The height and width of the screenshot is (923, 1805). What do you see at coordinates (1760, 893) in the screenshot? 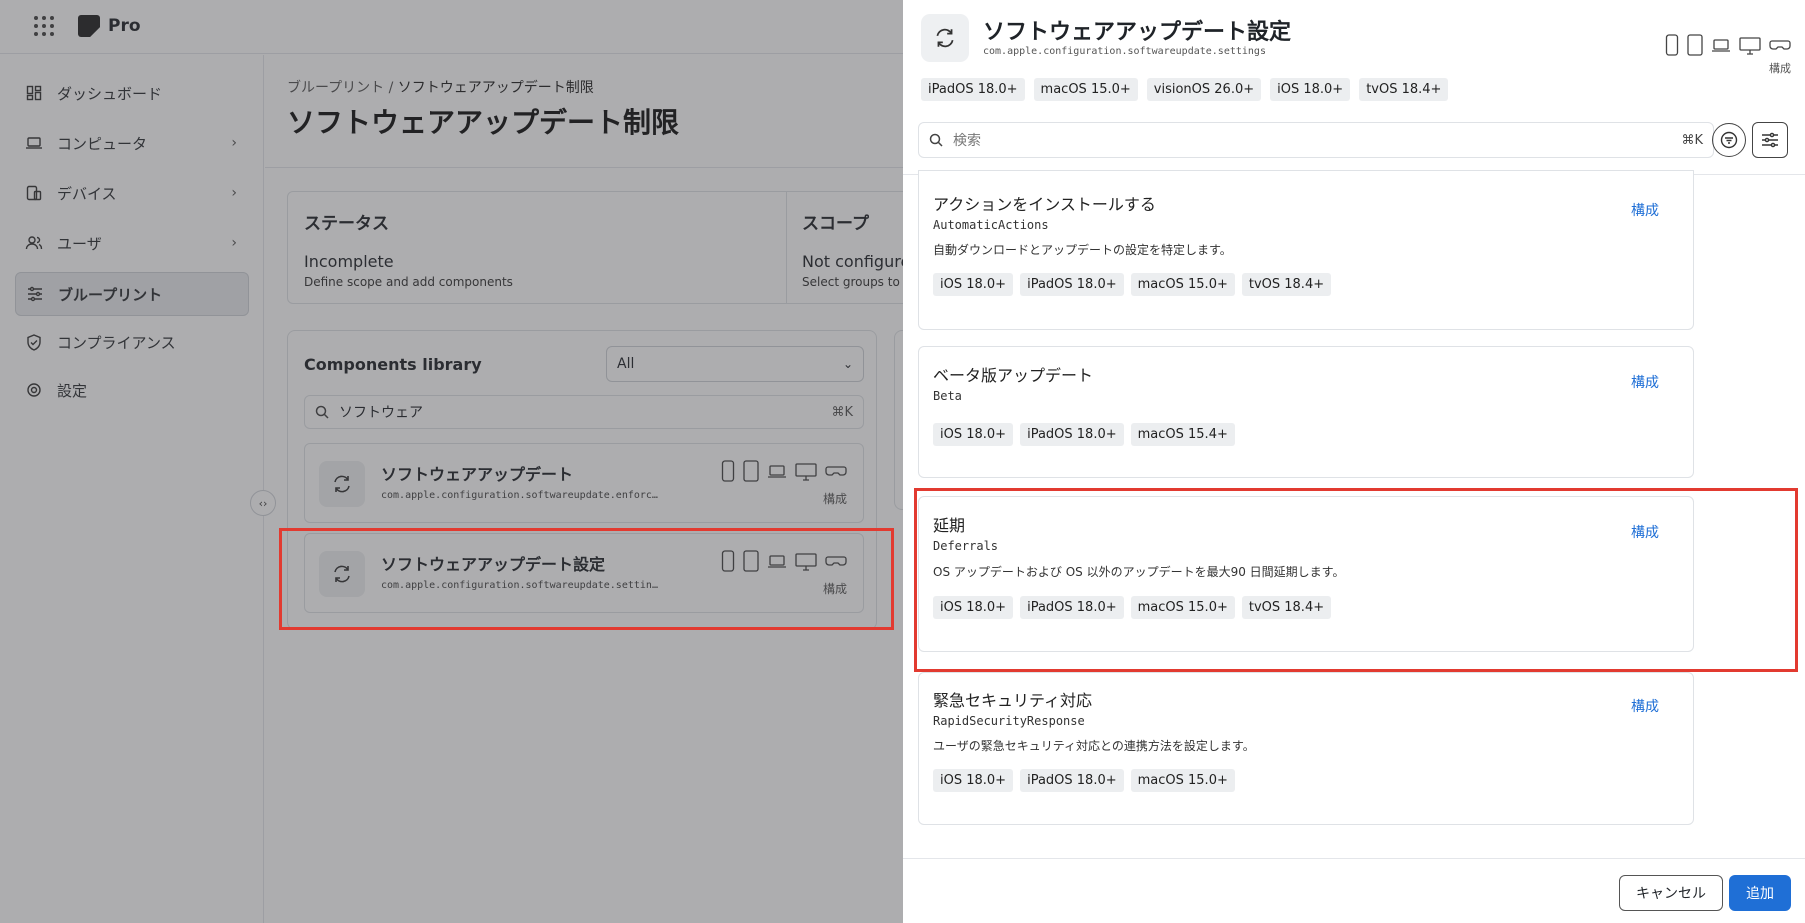
I see `add-button: 追加` at bounding box center [1760, 893].